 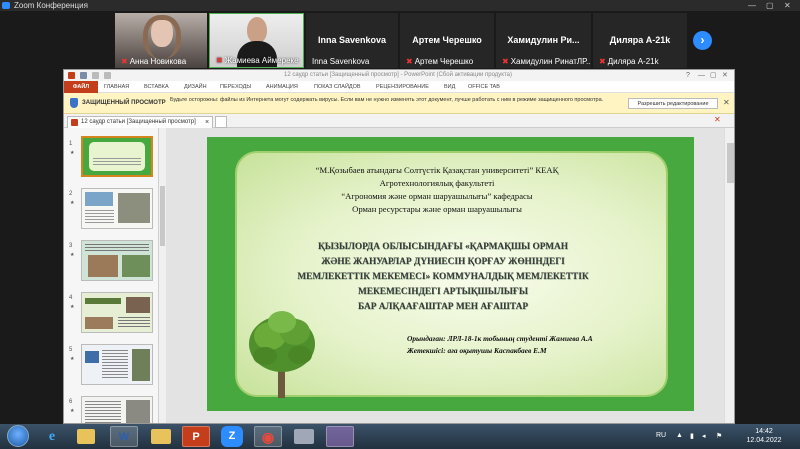 I want to click on network-icon: ▮, so click(x=692, y=436).